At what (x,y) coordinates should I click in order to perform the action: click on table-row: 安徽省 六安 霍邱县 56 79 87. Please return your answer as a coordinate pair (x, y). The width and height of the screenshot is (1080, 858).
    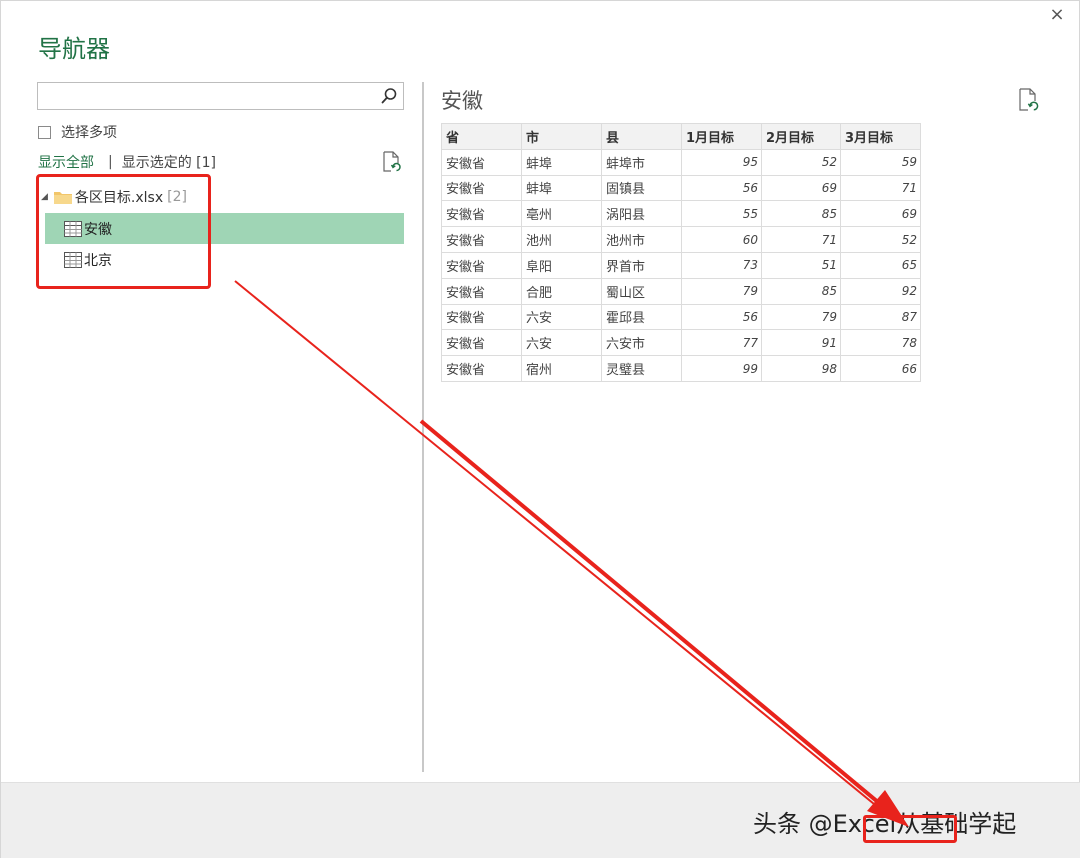
    Looking at the image, I should click on (681, 317).